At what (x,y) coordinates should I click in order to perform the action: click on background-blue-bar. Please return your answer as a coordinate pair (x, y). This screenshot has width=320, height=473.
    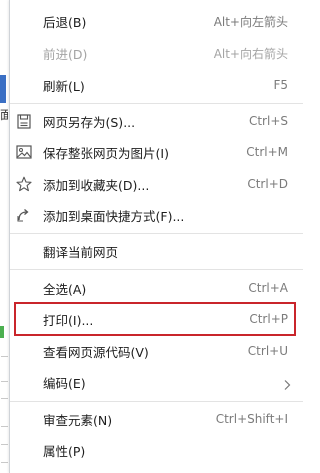
    Looking at the image, I should click on (3, 89).